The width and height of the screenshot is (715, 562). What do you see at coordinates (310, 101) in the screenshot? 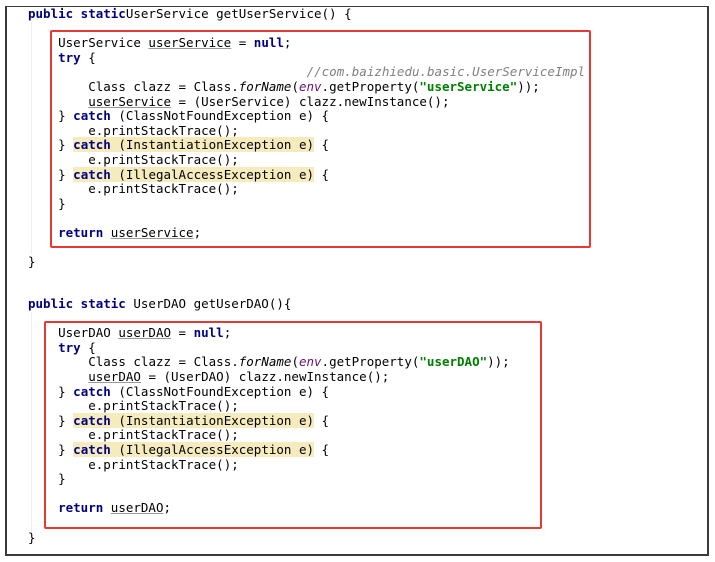
I see `code-token: = (UserService) clazz.newInstance();` at bounding box center [310, 101].